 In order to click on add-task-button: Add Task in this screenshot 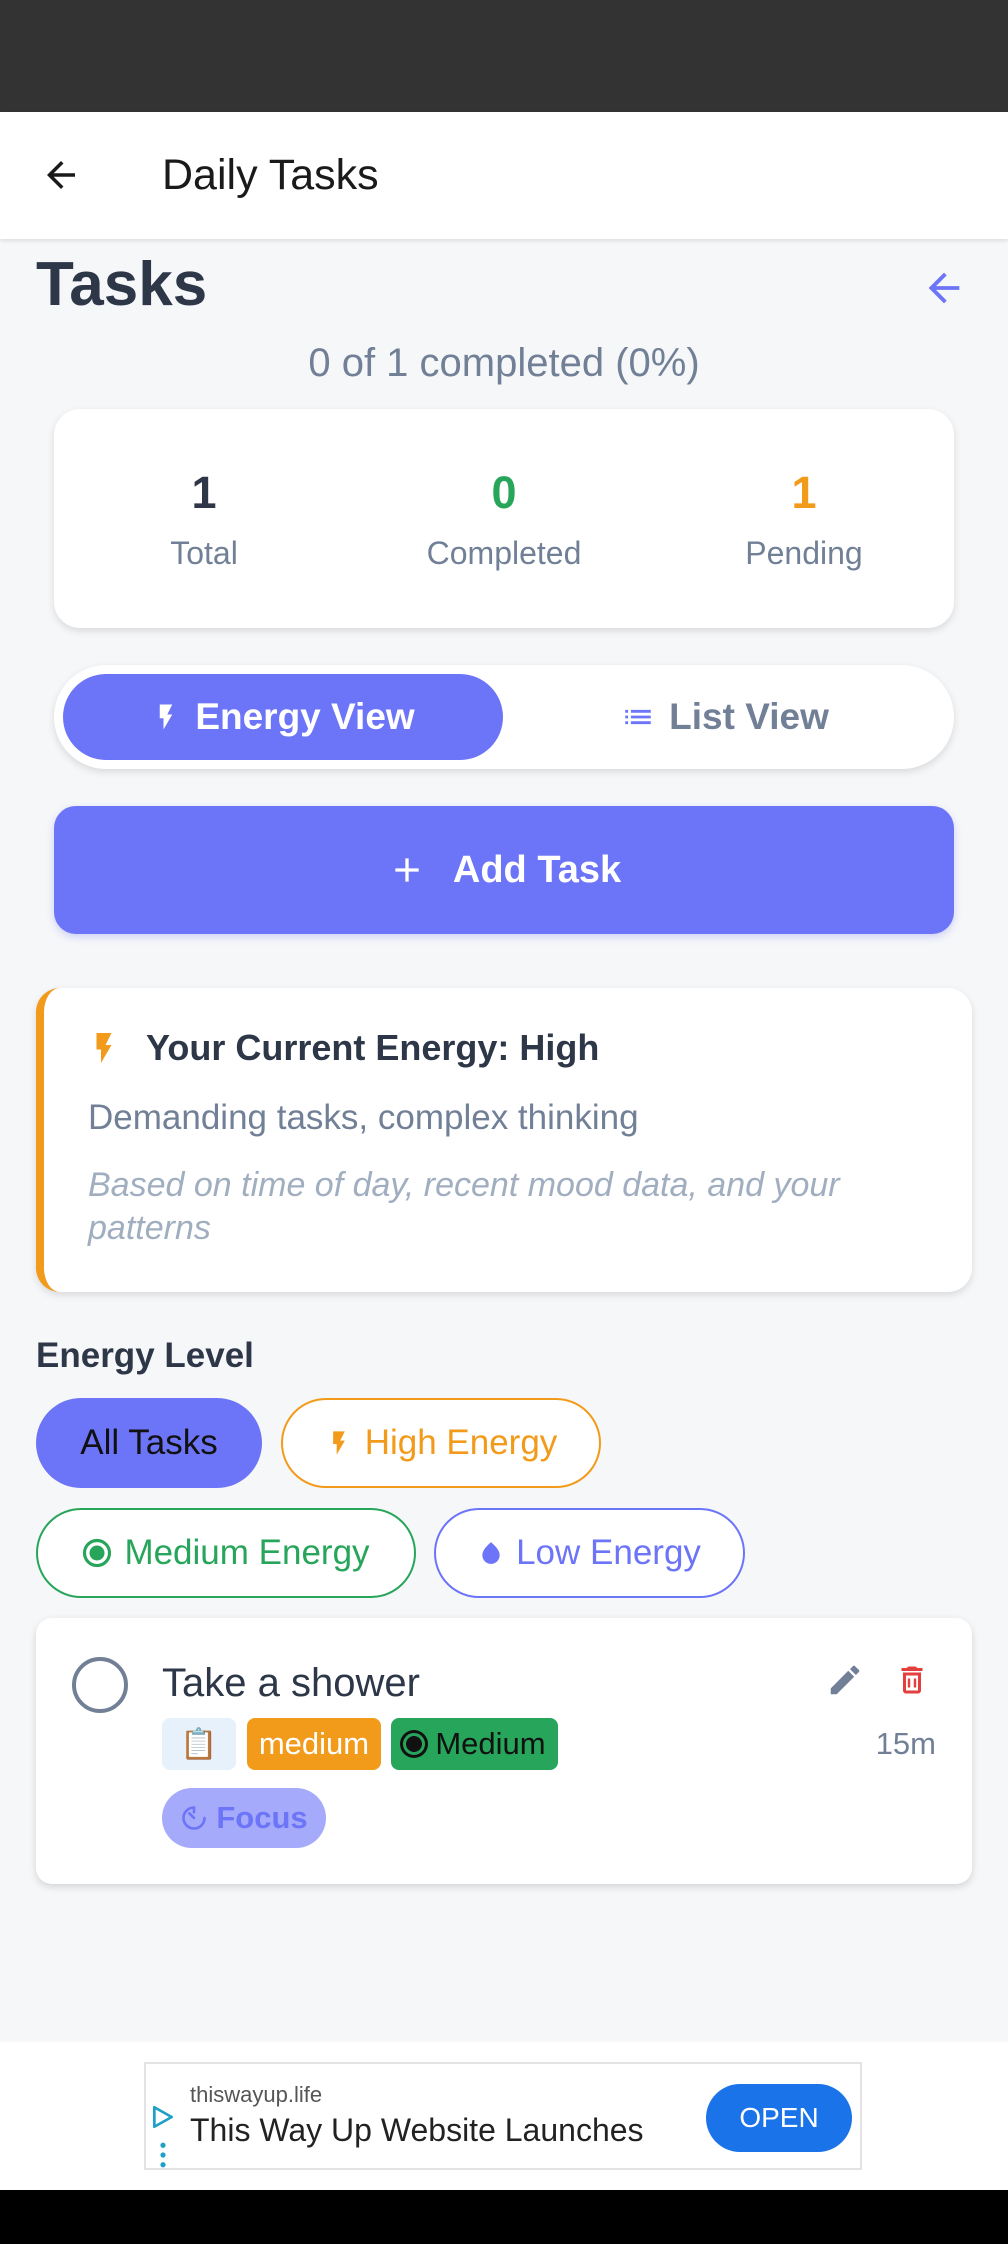, I will do `click(504, 870)`.